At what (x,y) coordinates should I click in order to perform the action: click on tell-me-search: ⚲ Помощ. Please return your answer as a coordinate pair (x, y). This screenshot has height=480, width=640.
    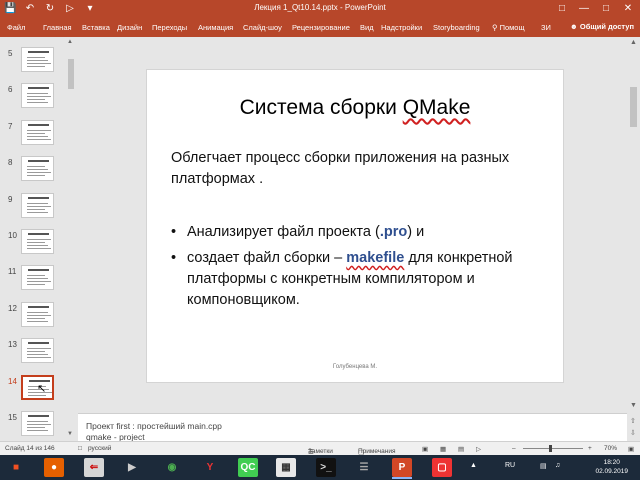
    Looking at the image, I should click on (508, 27).